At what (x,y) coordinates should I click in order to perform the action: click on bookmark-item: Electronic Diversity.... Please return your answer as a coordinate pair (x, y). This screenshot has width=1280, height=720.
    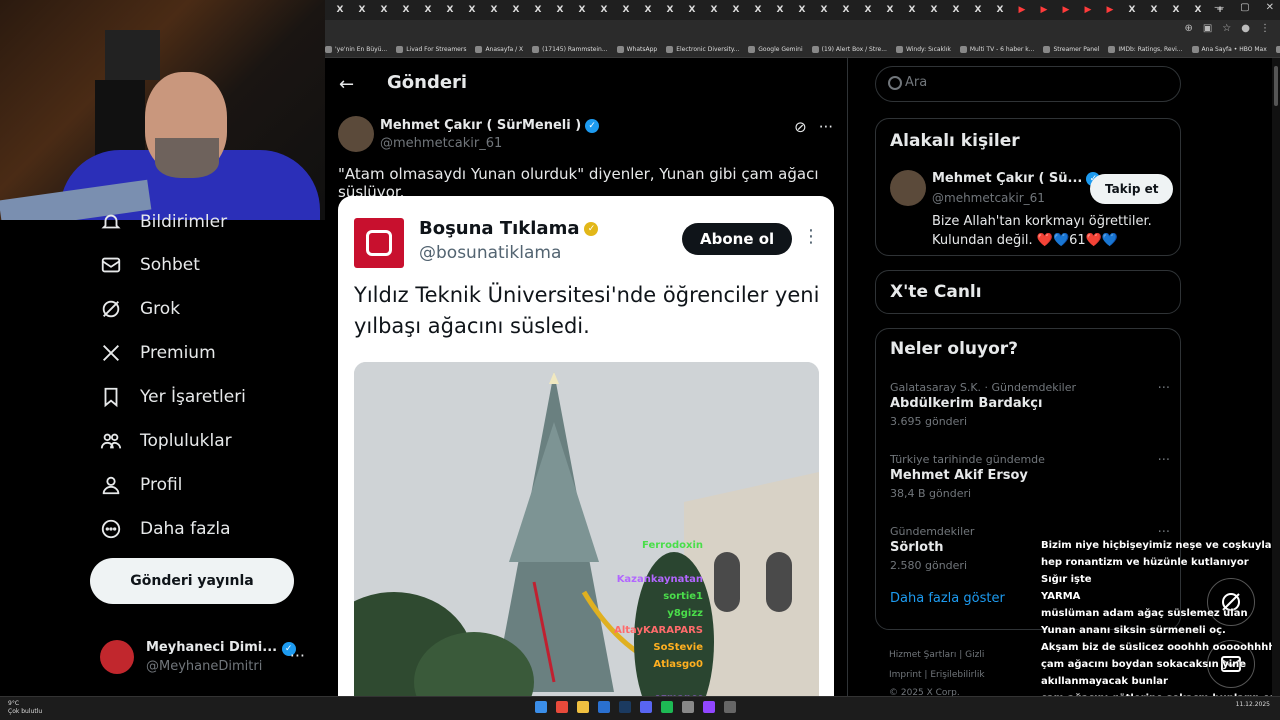
    Looking at the image, I should click on (702, 49).